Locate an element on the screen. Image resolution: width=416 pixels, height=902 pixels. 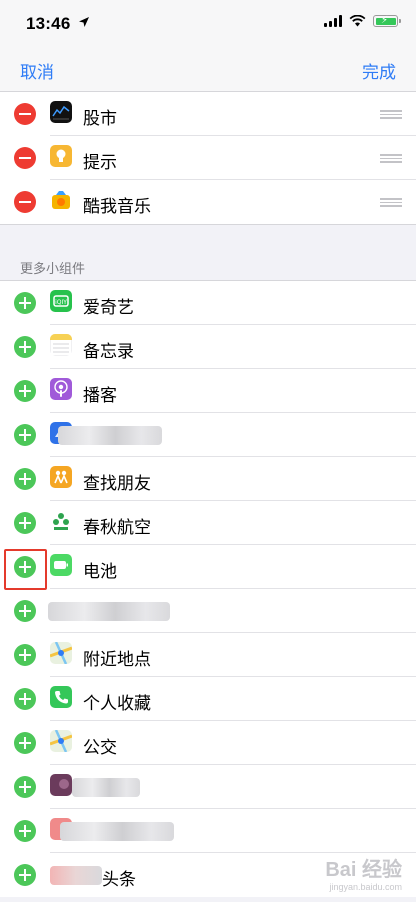
highlight-box is located at coordinates (25, 569).